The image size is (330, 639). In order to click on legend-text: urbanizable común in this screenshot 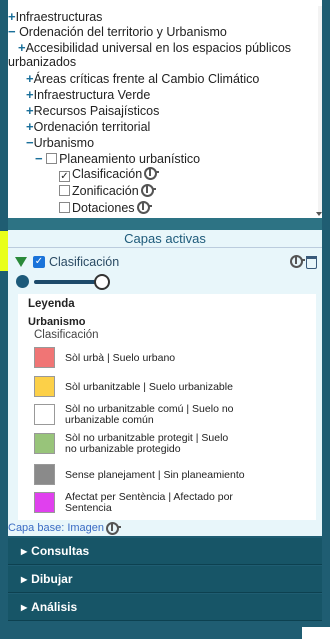, I will do `click(109, 420)`.